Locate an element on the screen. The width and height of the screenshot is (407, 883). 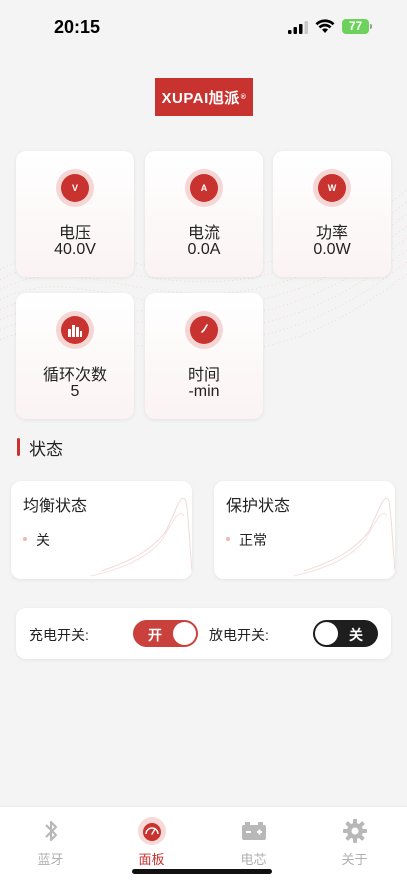
voltmeter-icon: V is located at coordinates (75, 188).